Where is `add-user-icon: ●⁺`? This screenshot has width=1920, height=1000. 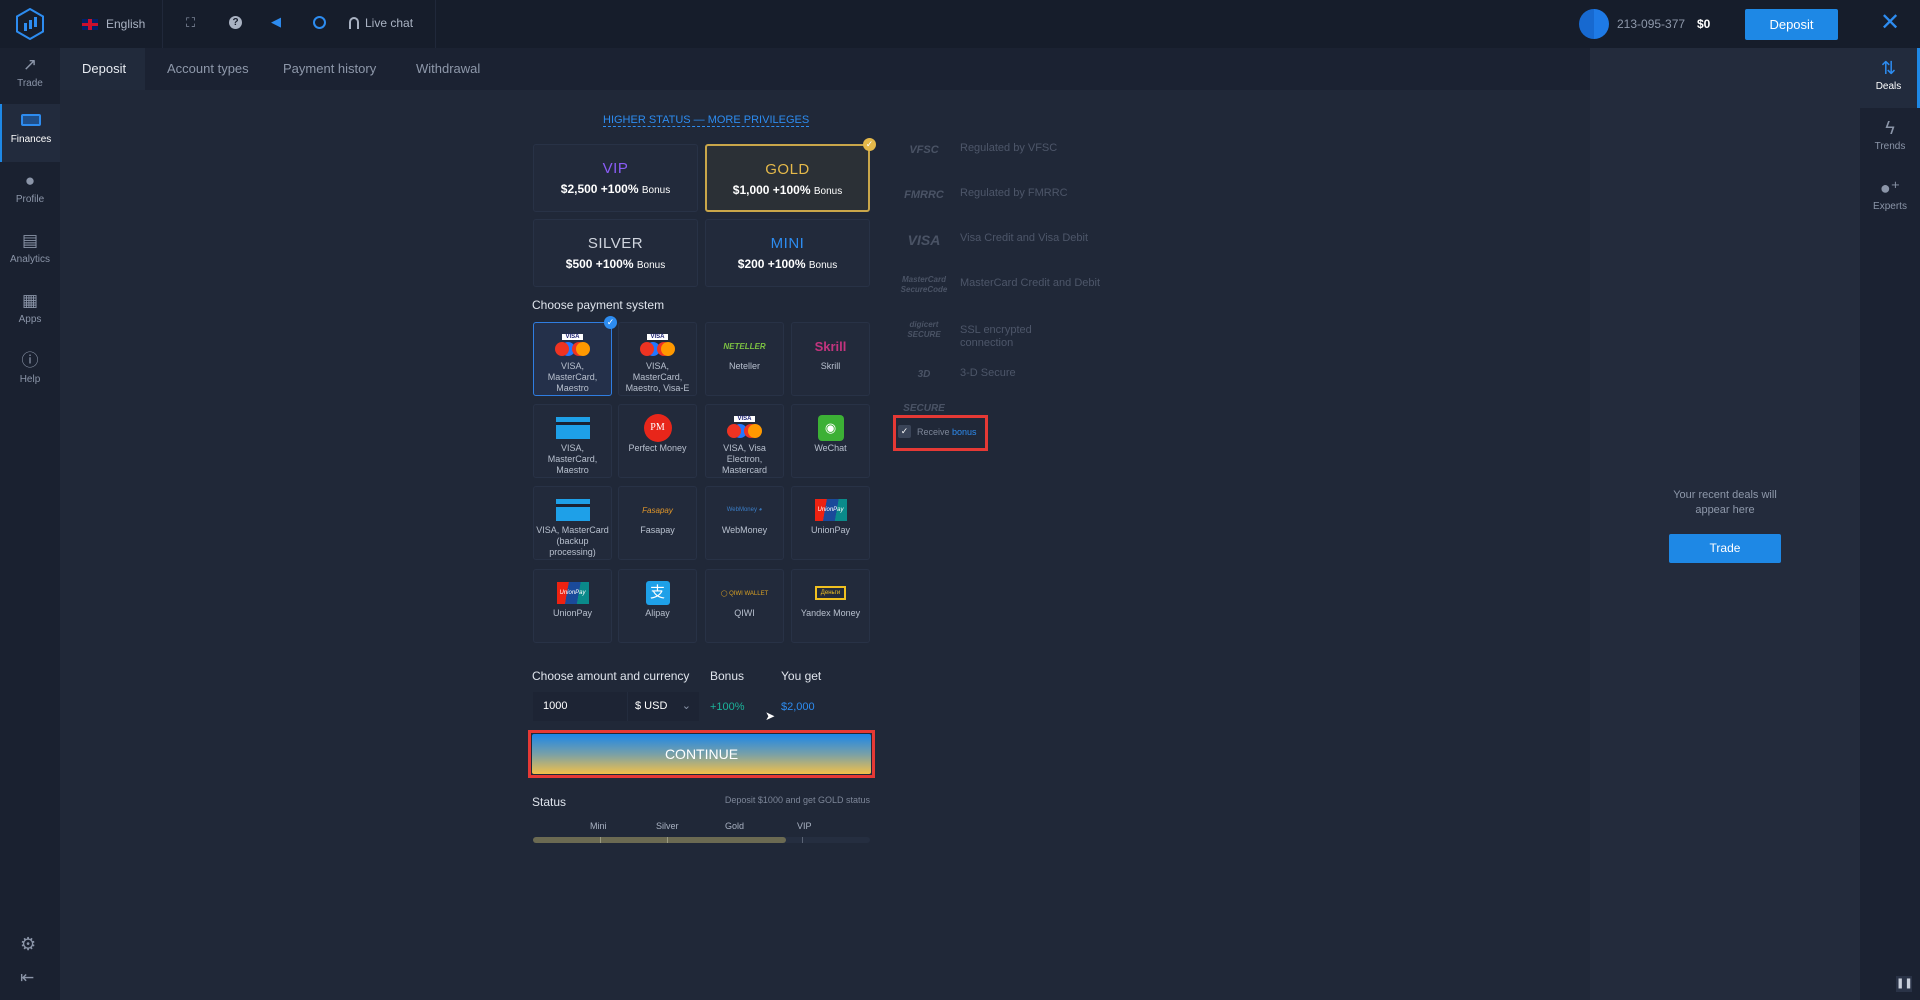 add-user-icon: ●⁺ is located at coordinates (1890, 188).